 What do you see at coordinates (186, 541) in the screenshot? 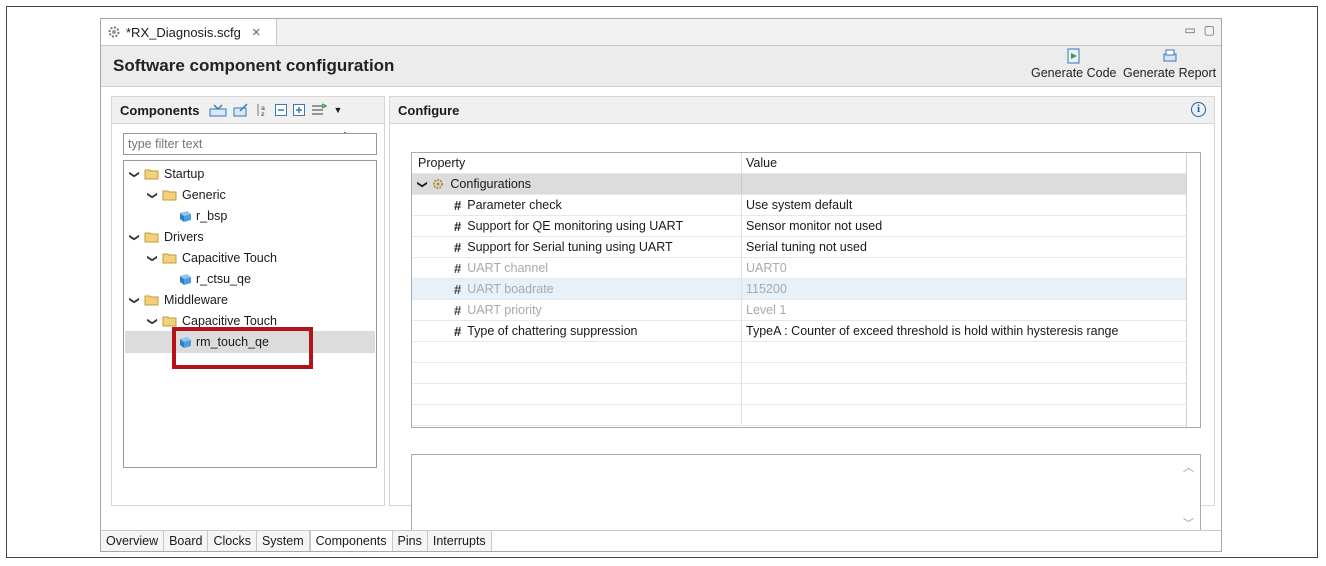
I see `tab-board: Board` at bounding box center [186, 541].